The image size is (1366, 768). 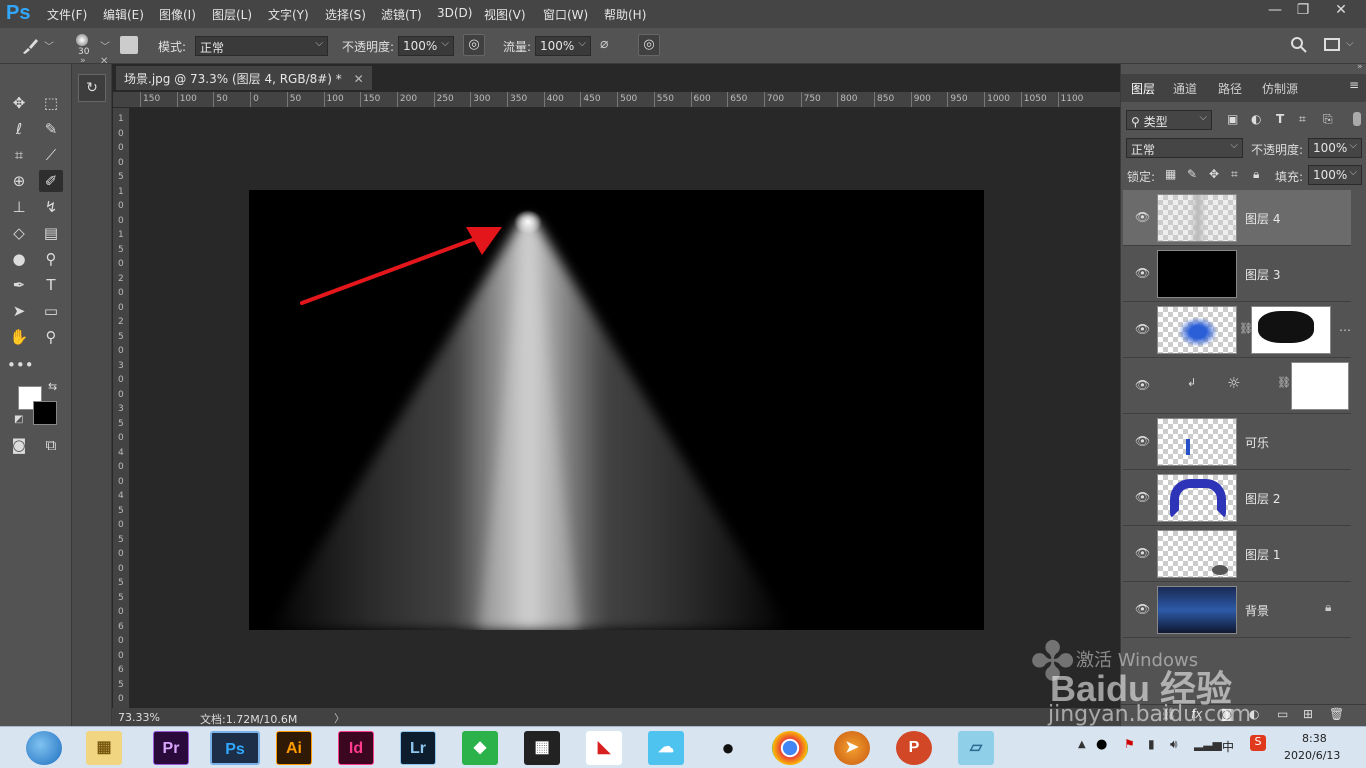 I want to click on green-app-icon: ◆, so click(x=480, y=748).